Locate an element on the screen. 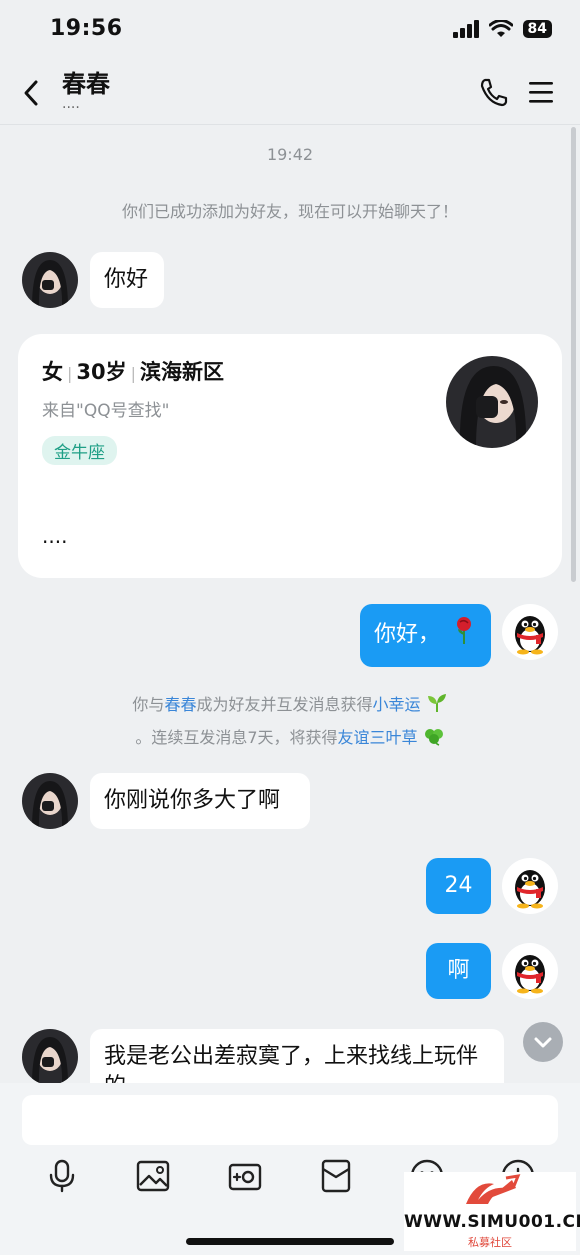  scroll-to-bottom-button is located at coordinates (543, 1042).